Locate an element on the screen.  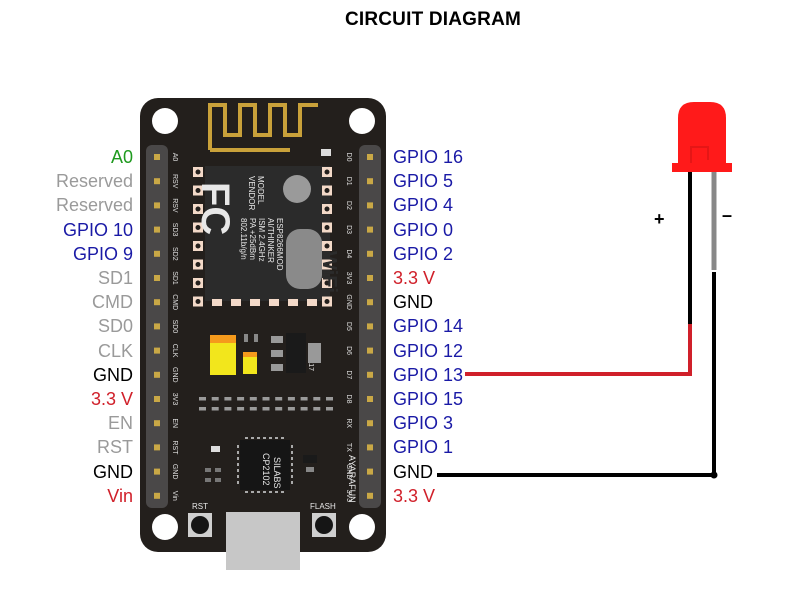
led-anode-label: + is located at coordinates (659, 219).